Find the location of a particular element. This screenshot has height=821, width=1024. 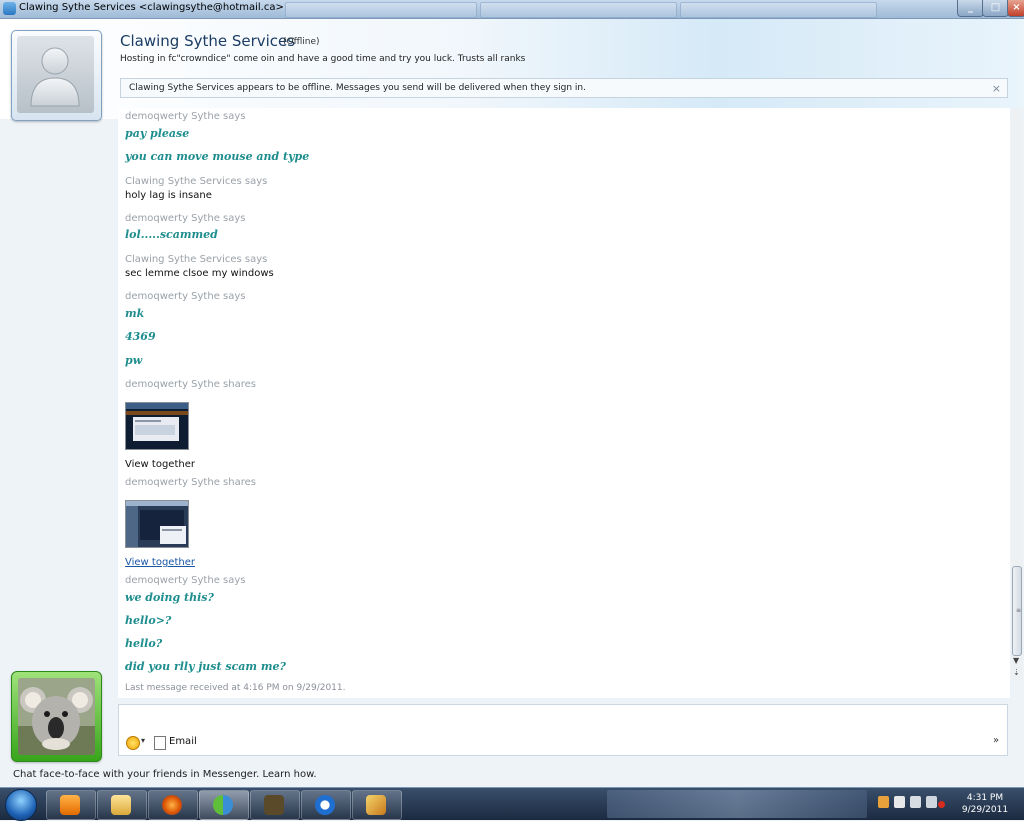

chevron-down-icon: ▾ is located at coordinates (143, 740).